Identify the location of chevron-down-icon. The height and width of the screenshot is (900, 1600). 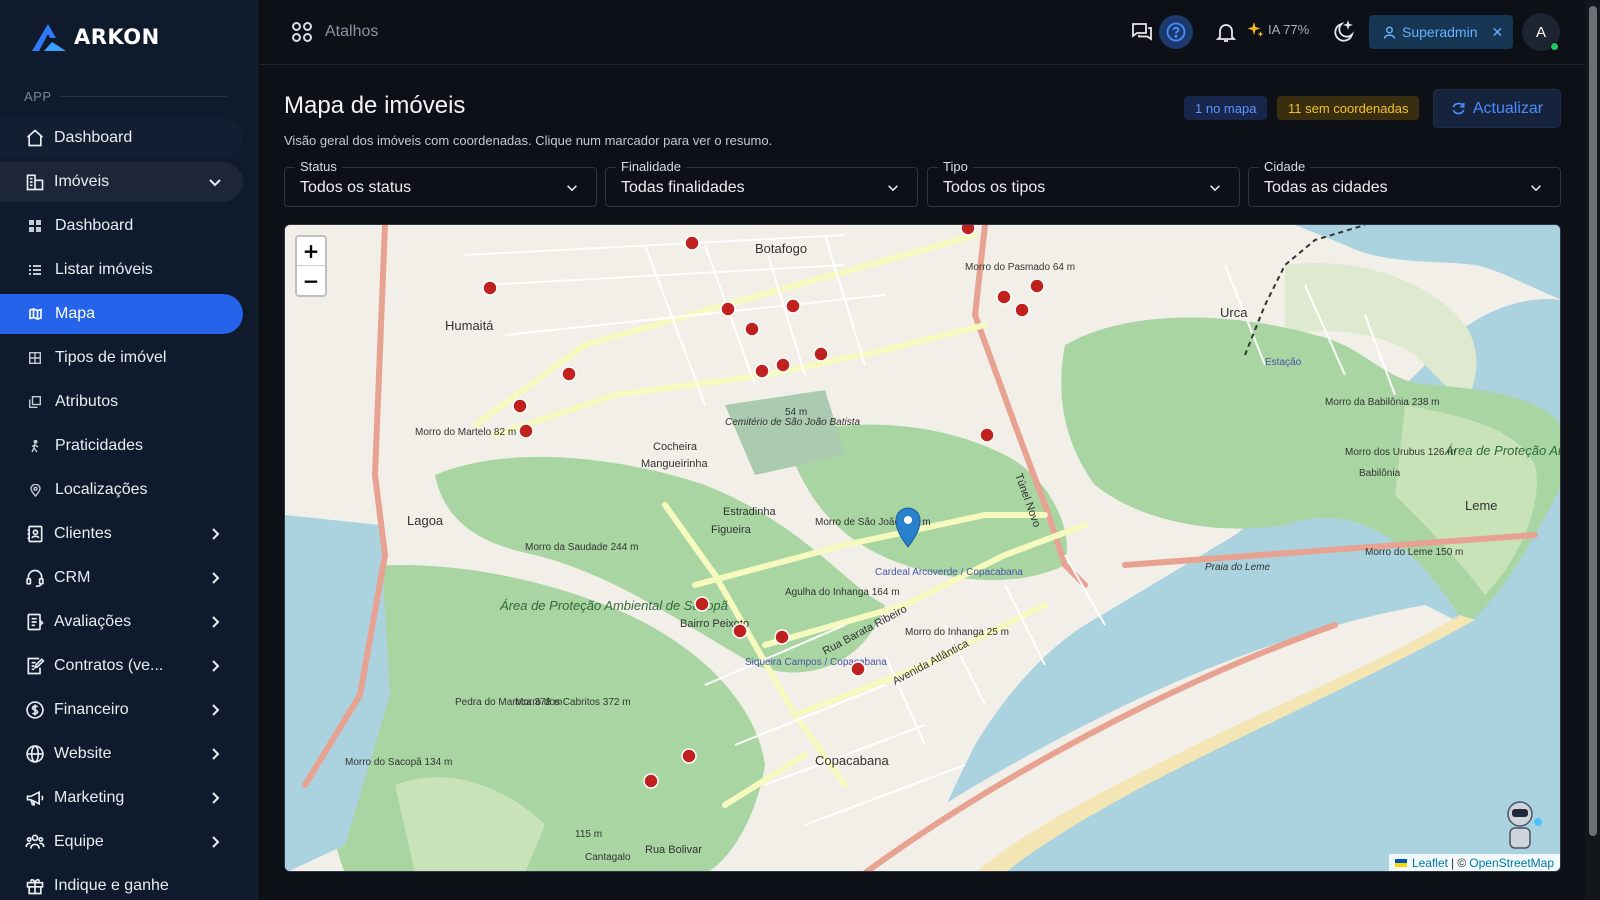
(572, 188).